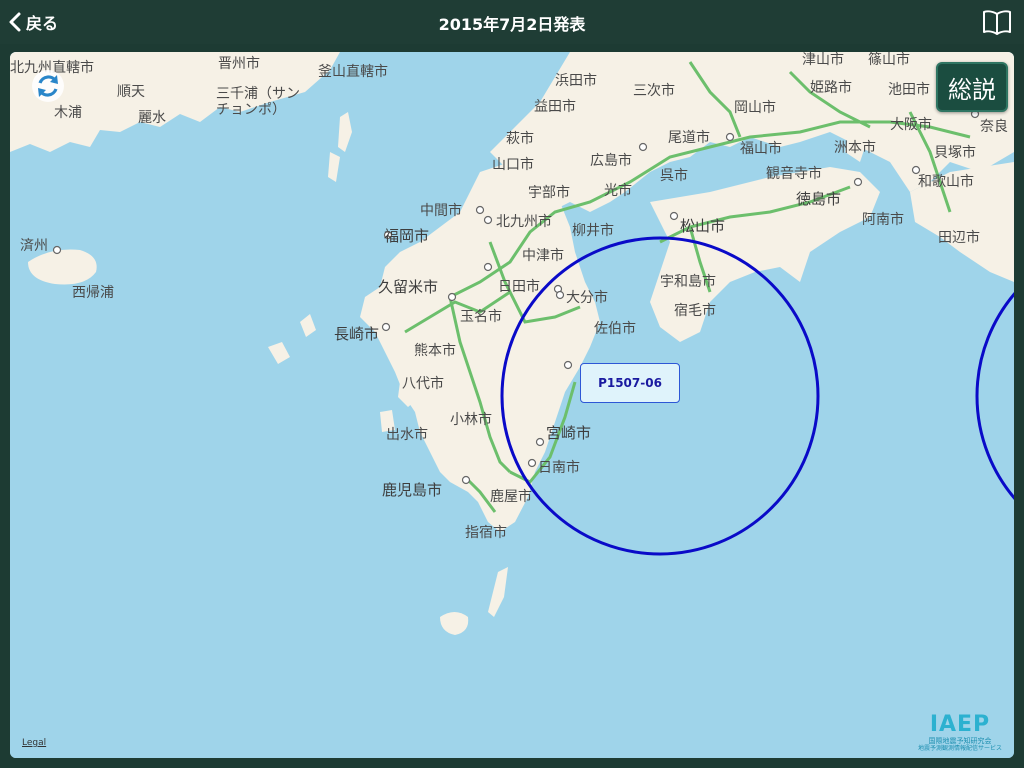 The image size is (1024, 768). Describe the element at coordinates (688, 281) in the screenshot. I see `label-uwajima: 宇和島市` at that location.